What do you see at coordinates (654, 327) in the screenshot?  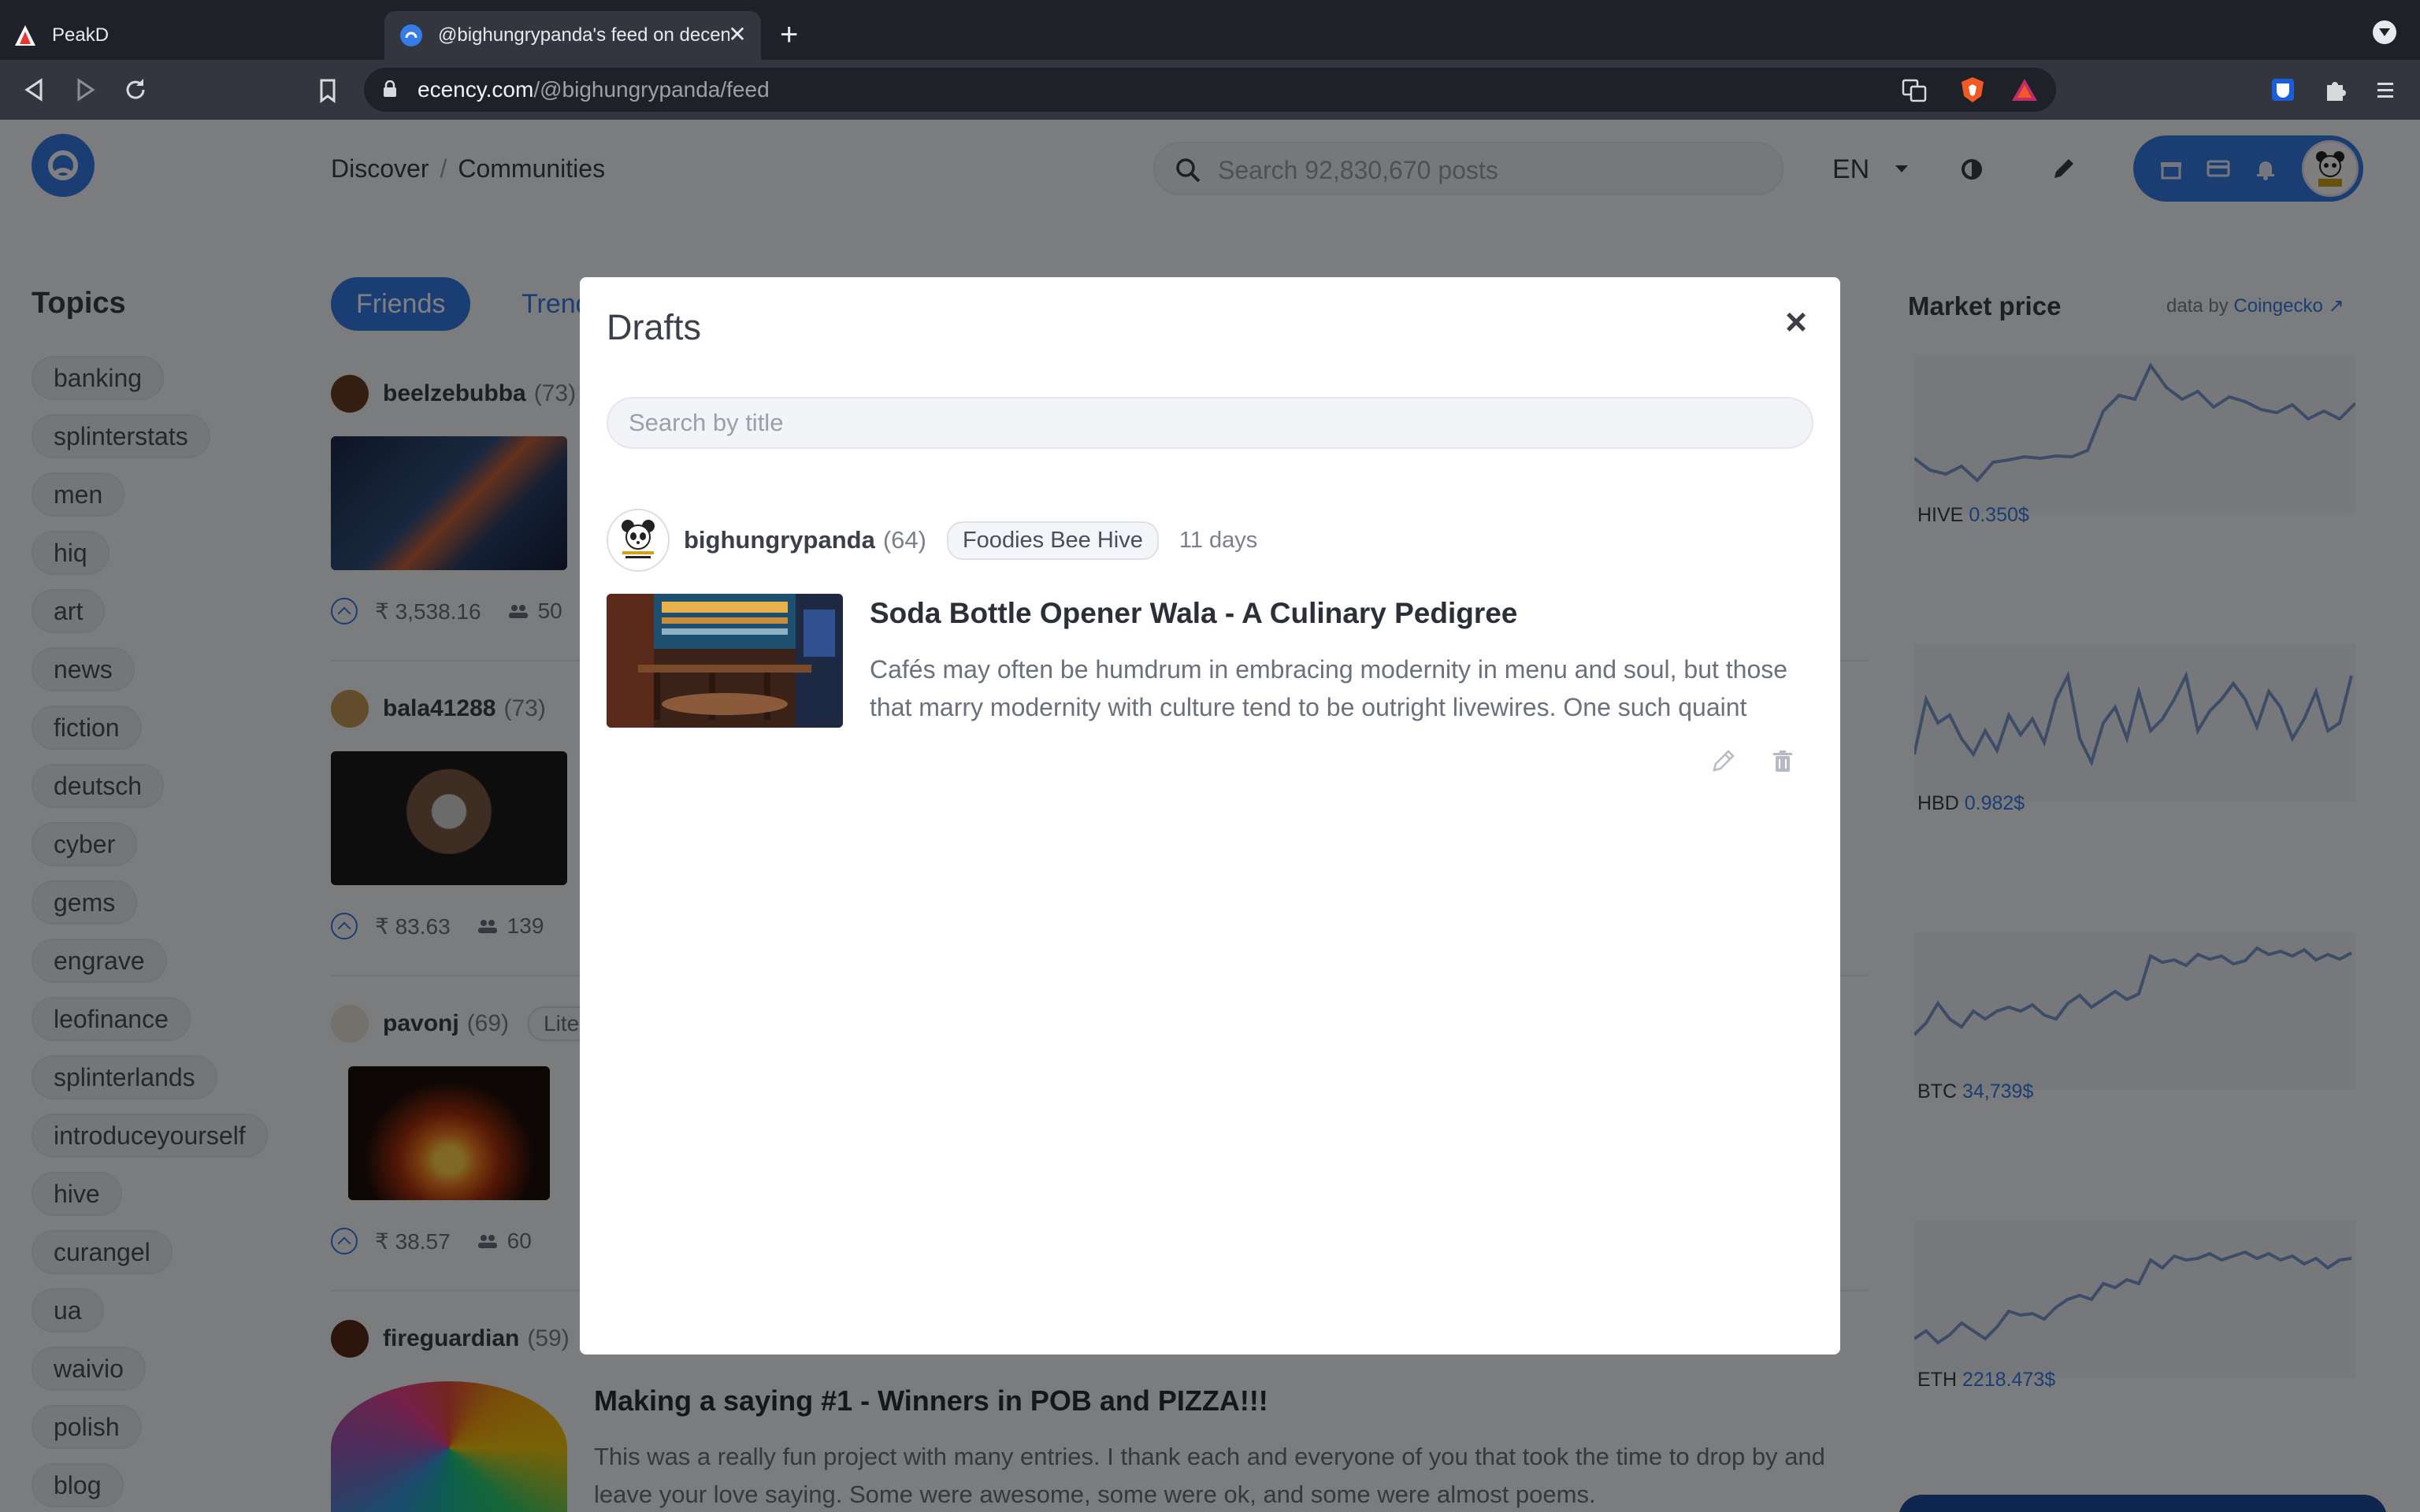 I see `modal-title: Drafts` at bounding box center [654, 327].